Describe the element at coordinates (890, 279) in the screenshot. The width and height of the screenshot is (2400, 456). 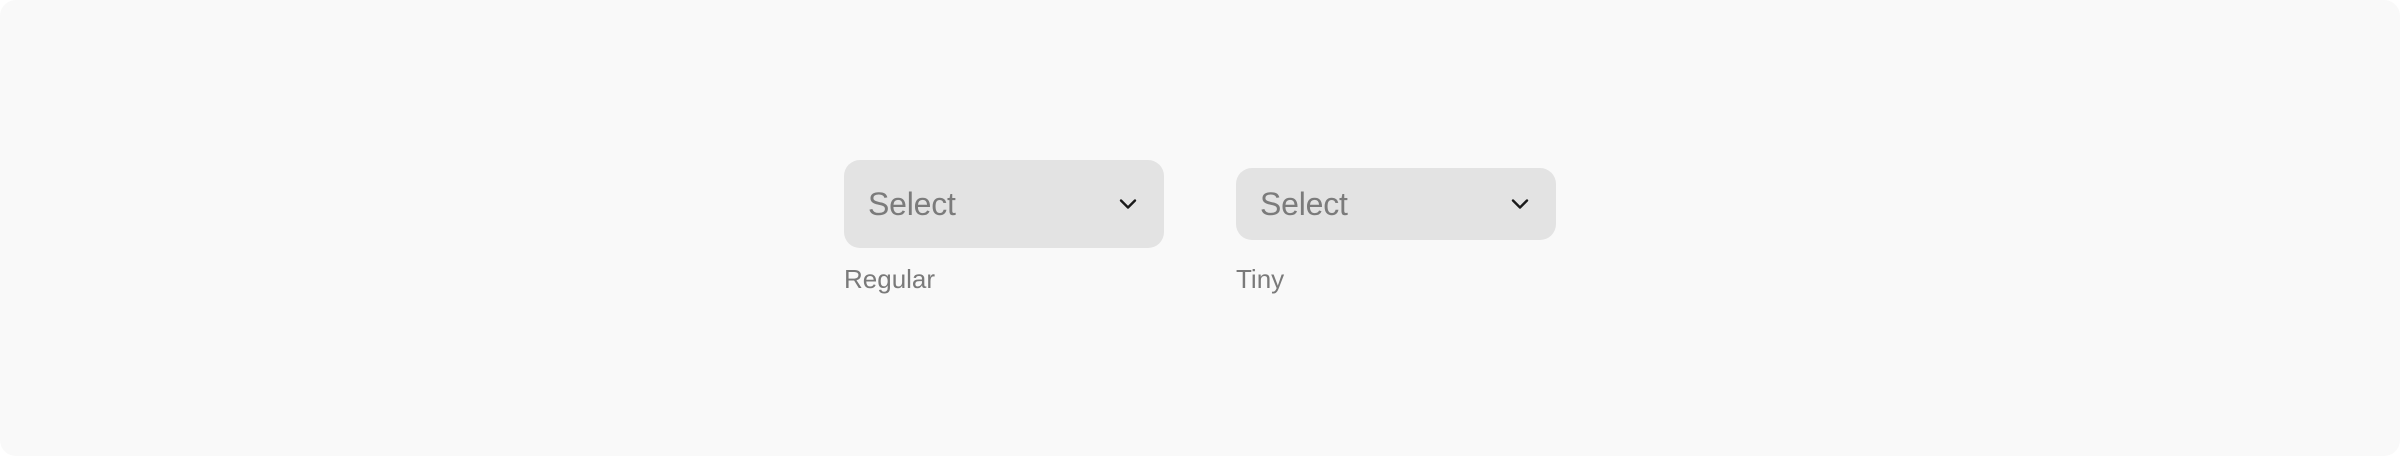
I see `variant-caption-regular: Regular` at that location.